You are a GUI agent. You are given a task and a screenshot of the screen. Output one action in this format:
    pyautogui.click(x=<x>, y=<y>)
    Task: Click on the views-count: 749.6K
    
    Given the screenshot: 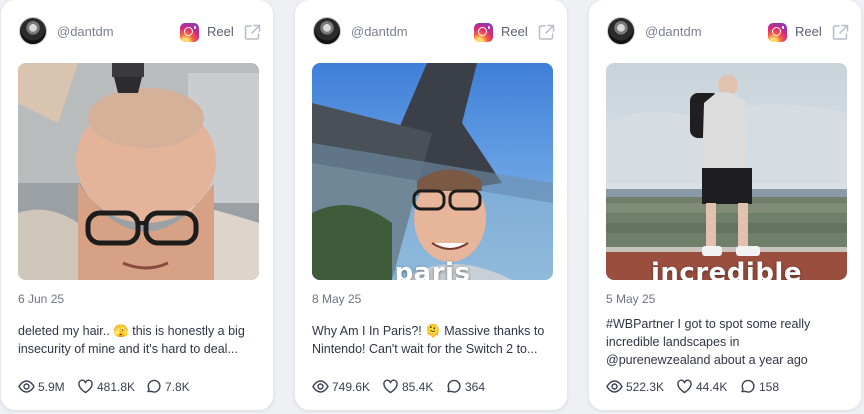 What is the action you would take?
    pyautogui.click(x=351, y=387)
    